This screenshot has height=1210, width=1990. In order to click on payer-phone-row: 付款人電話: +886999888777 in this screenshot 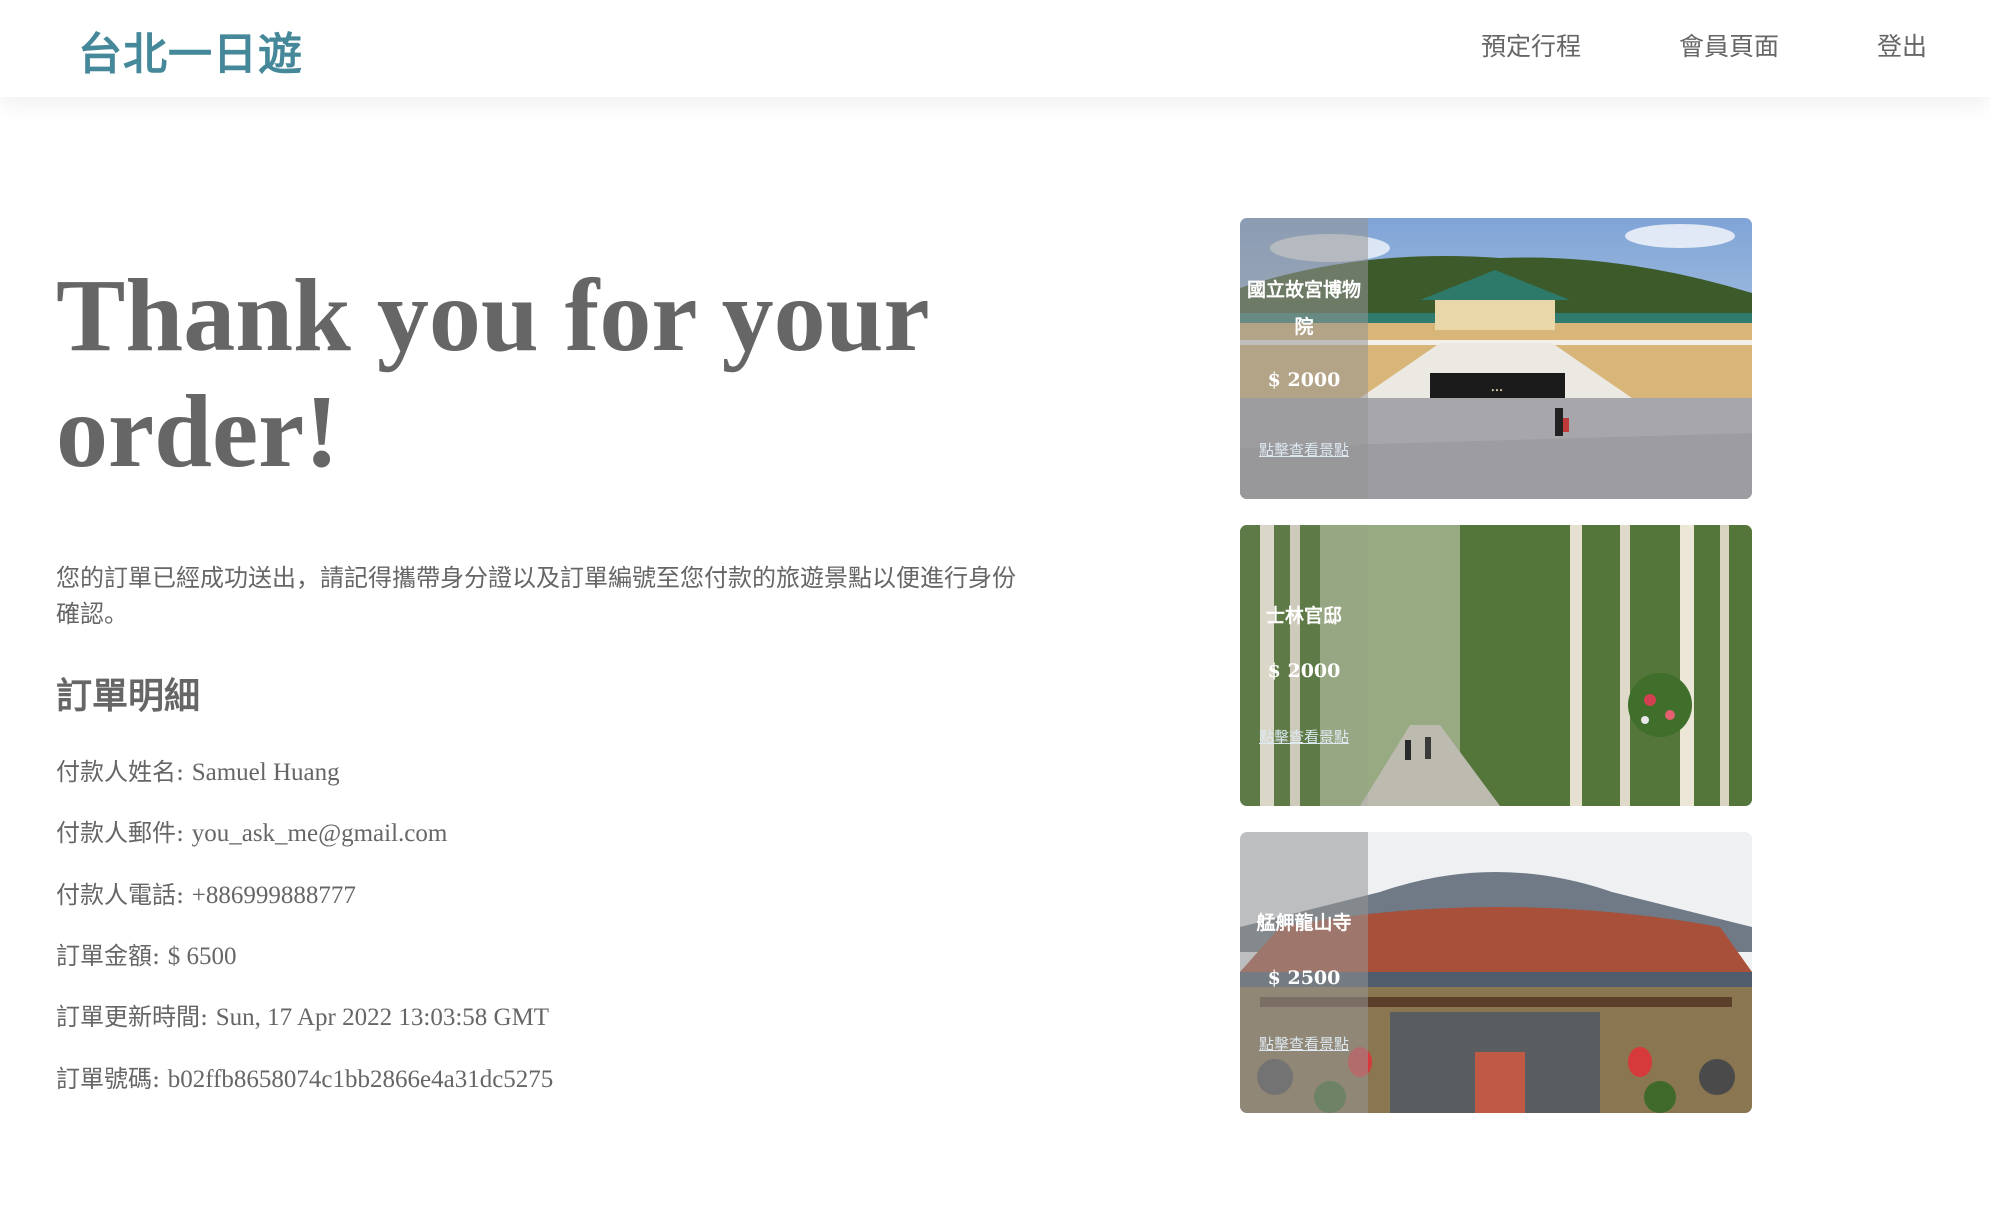, I will do `click(206, 892)`.